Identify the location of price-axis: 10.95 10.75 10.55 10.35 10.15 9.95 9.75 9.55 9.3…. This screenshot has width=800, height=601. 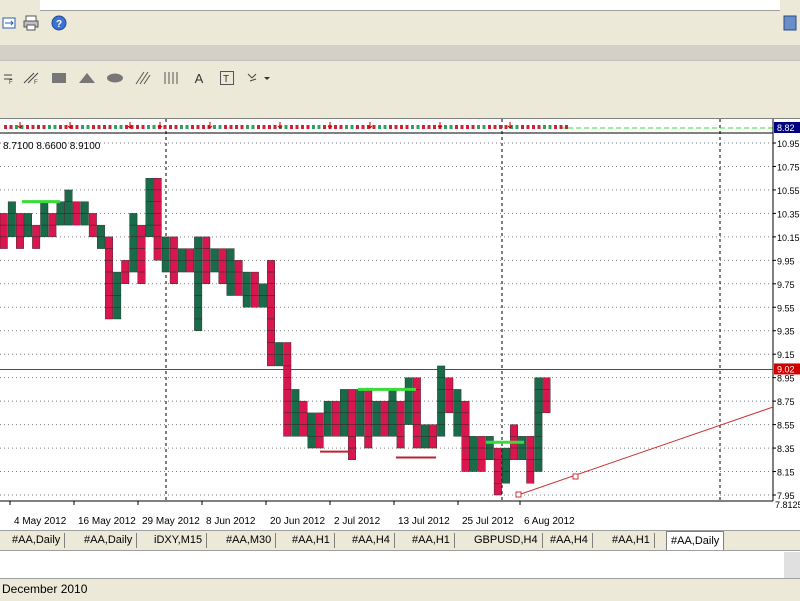
(786, 316).